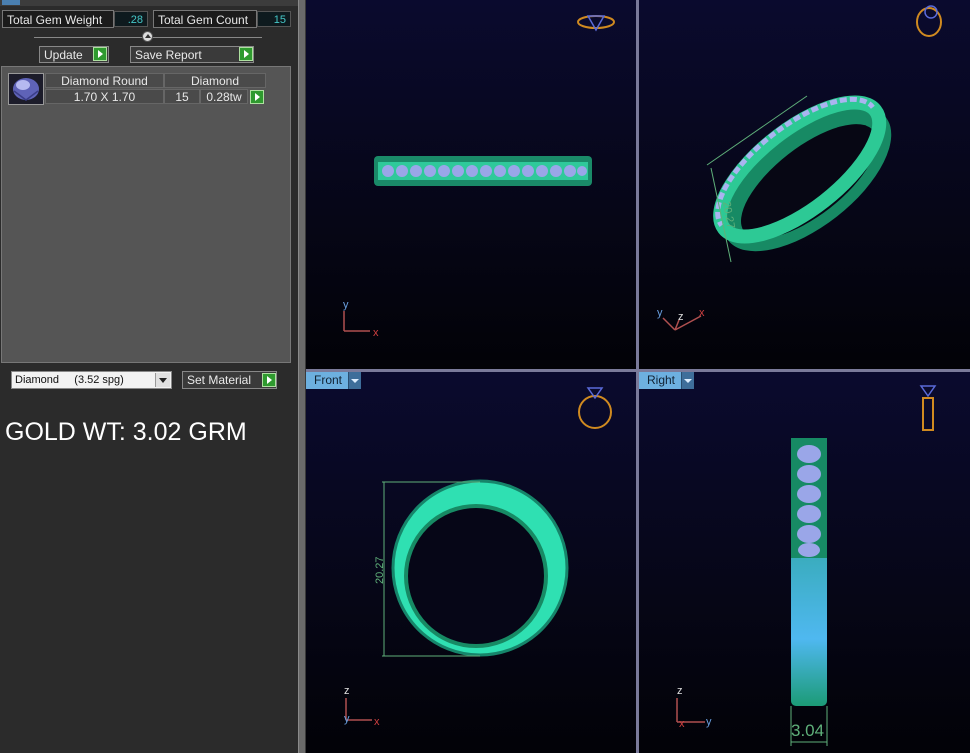 Image resolution: width=970 pixels, height=753 pixels. I want to click on top-view-canvas: y x, so click(479, 177).